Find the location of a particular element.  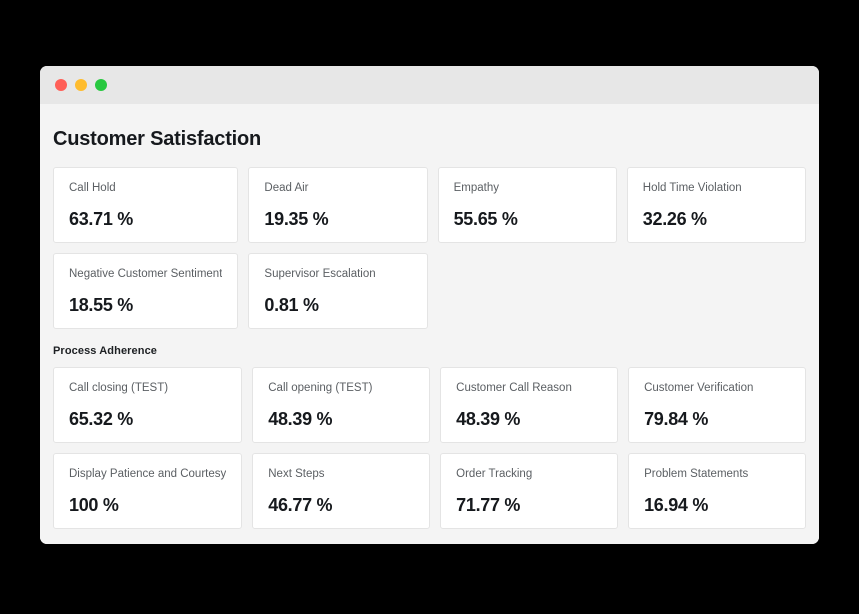

metric-card-value: 19.35 % is located at coordinates (296, 218).